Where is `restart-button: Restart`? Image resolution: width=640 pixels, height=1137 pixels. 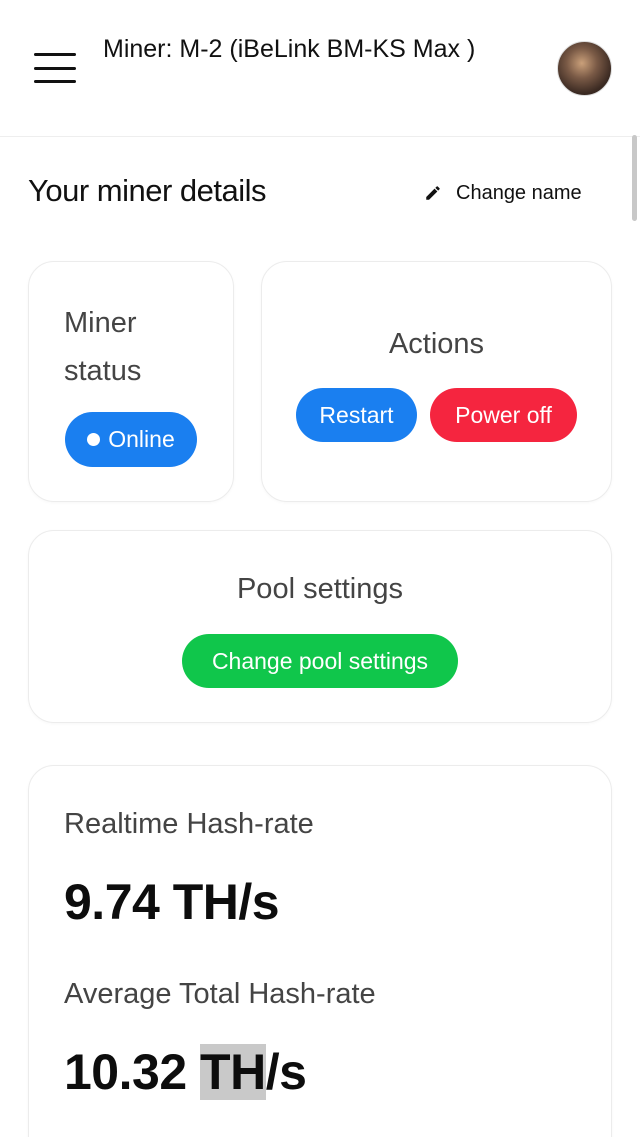 restart-button: Restart is located at coordinates (356, 415).